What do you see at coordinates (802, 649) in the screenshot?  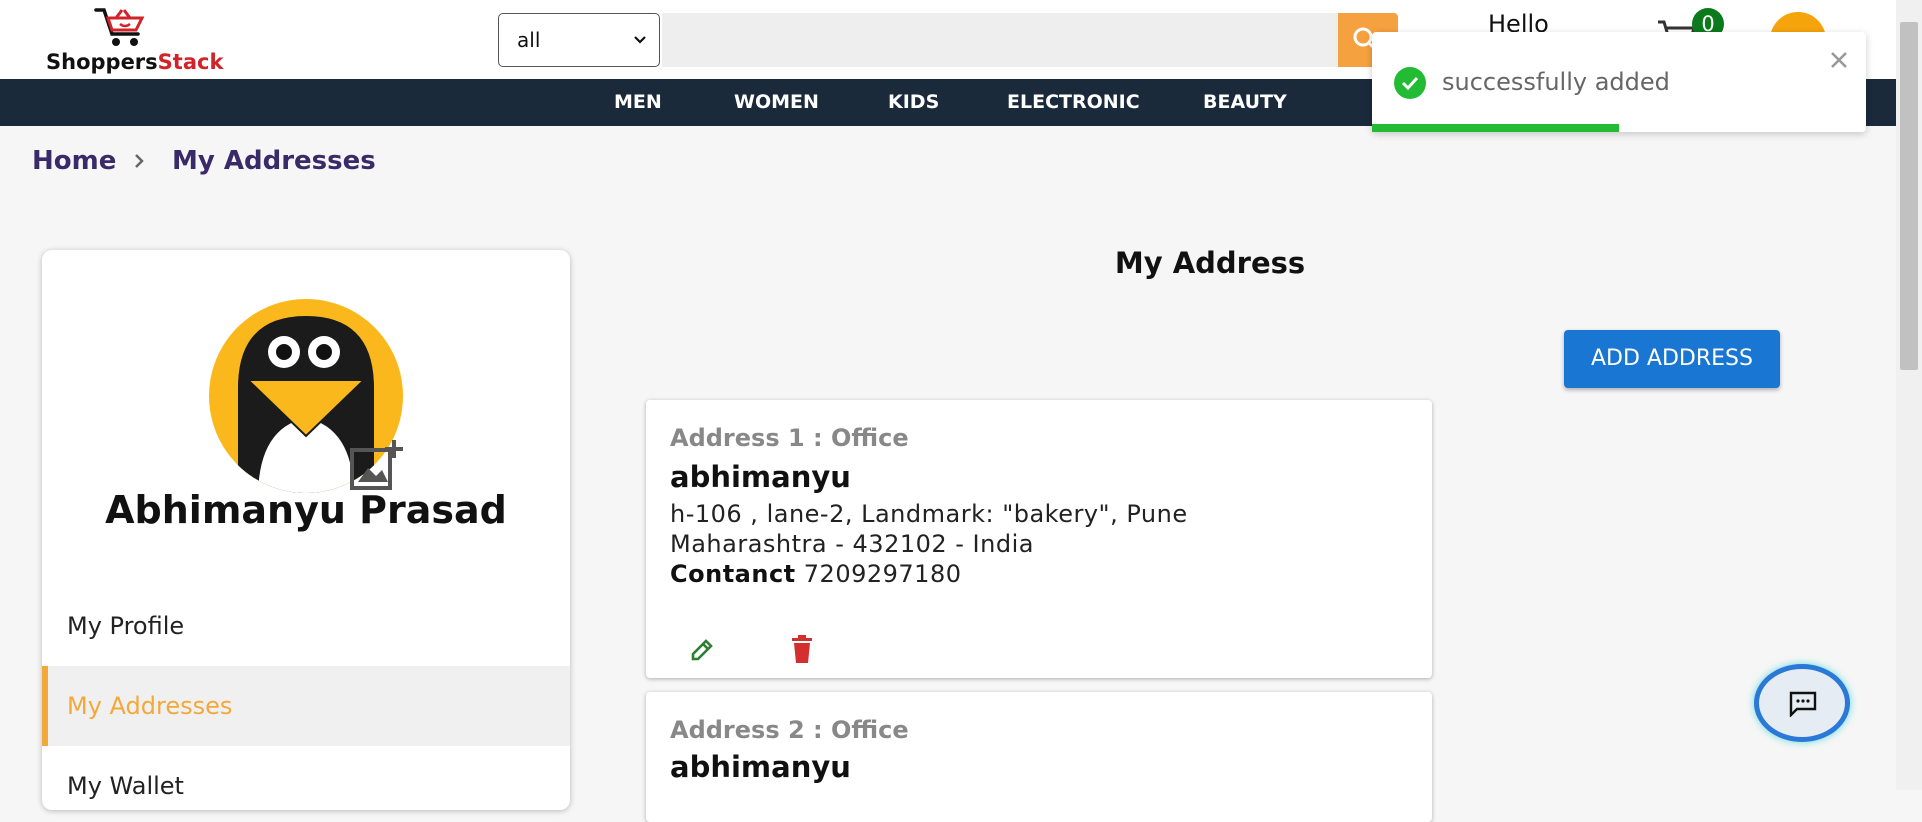 I see `delete-icon` at bounding box center [802, 649].